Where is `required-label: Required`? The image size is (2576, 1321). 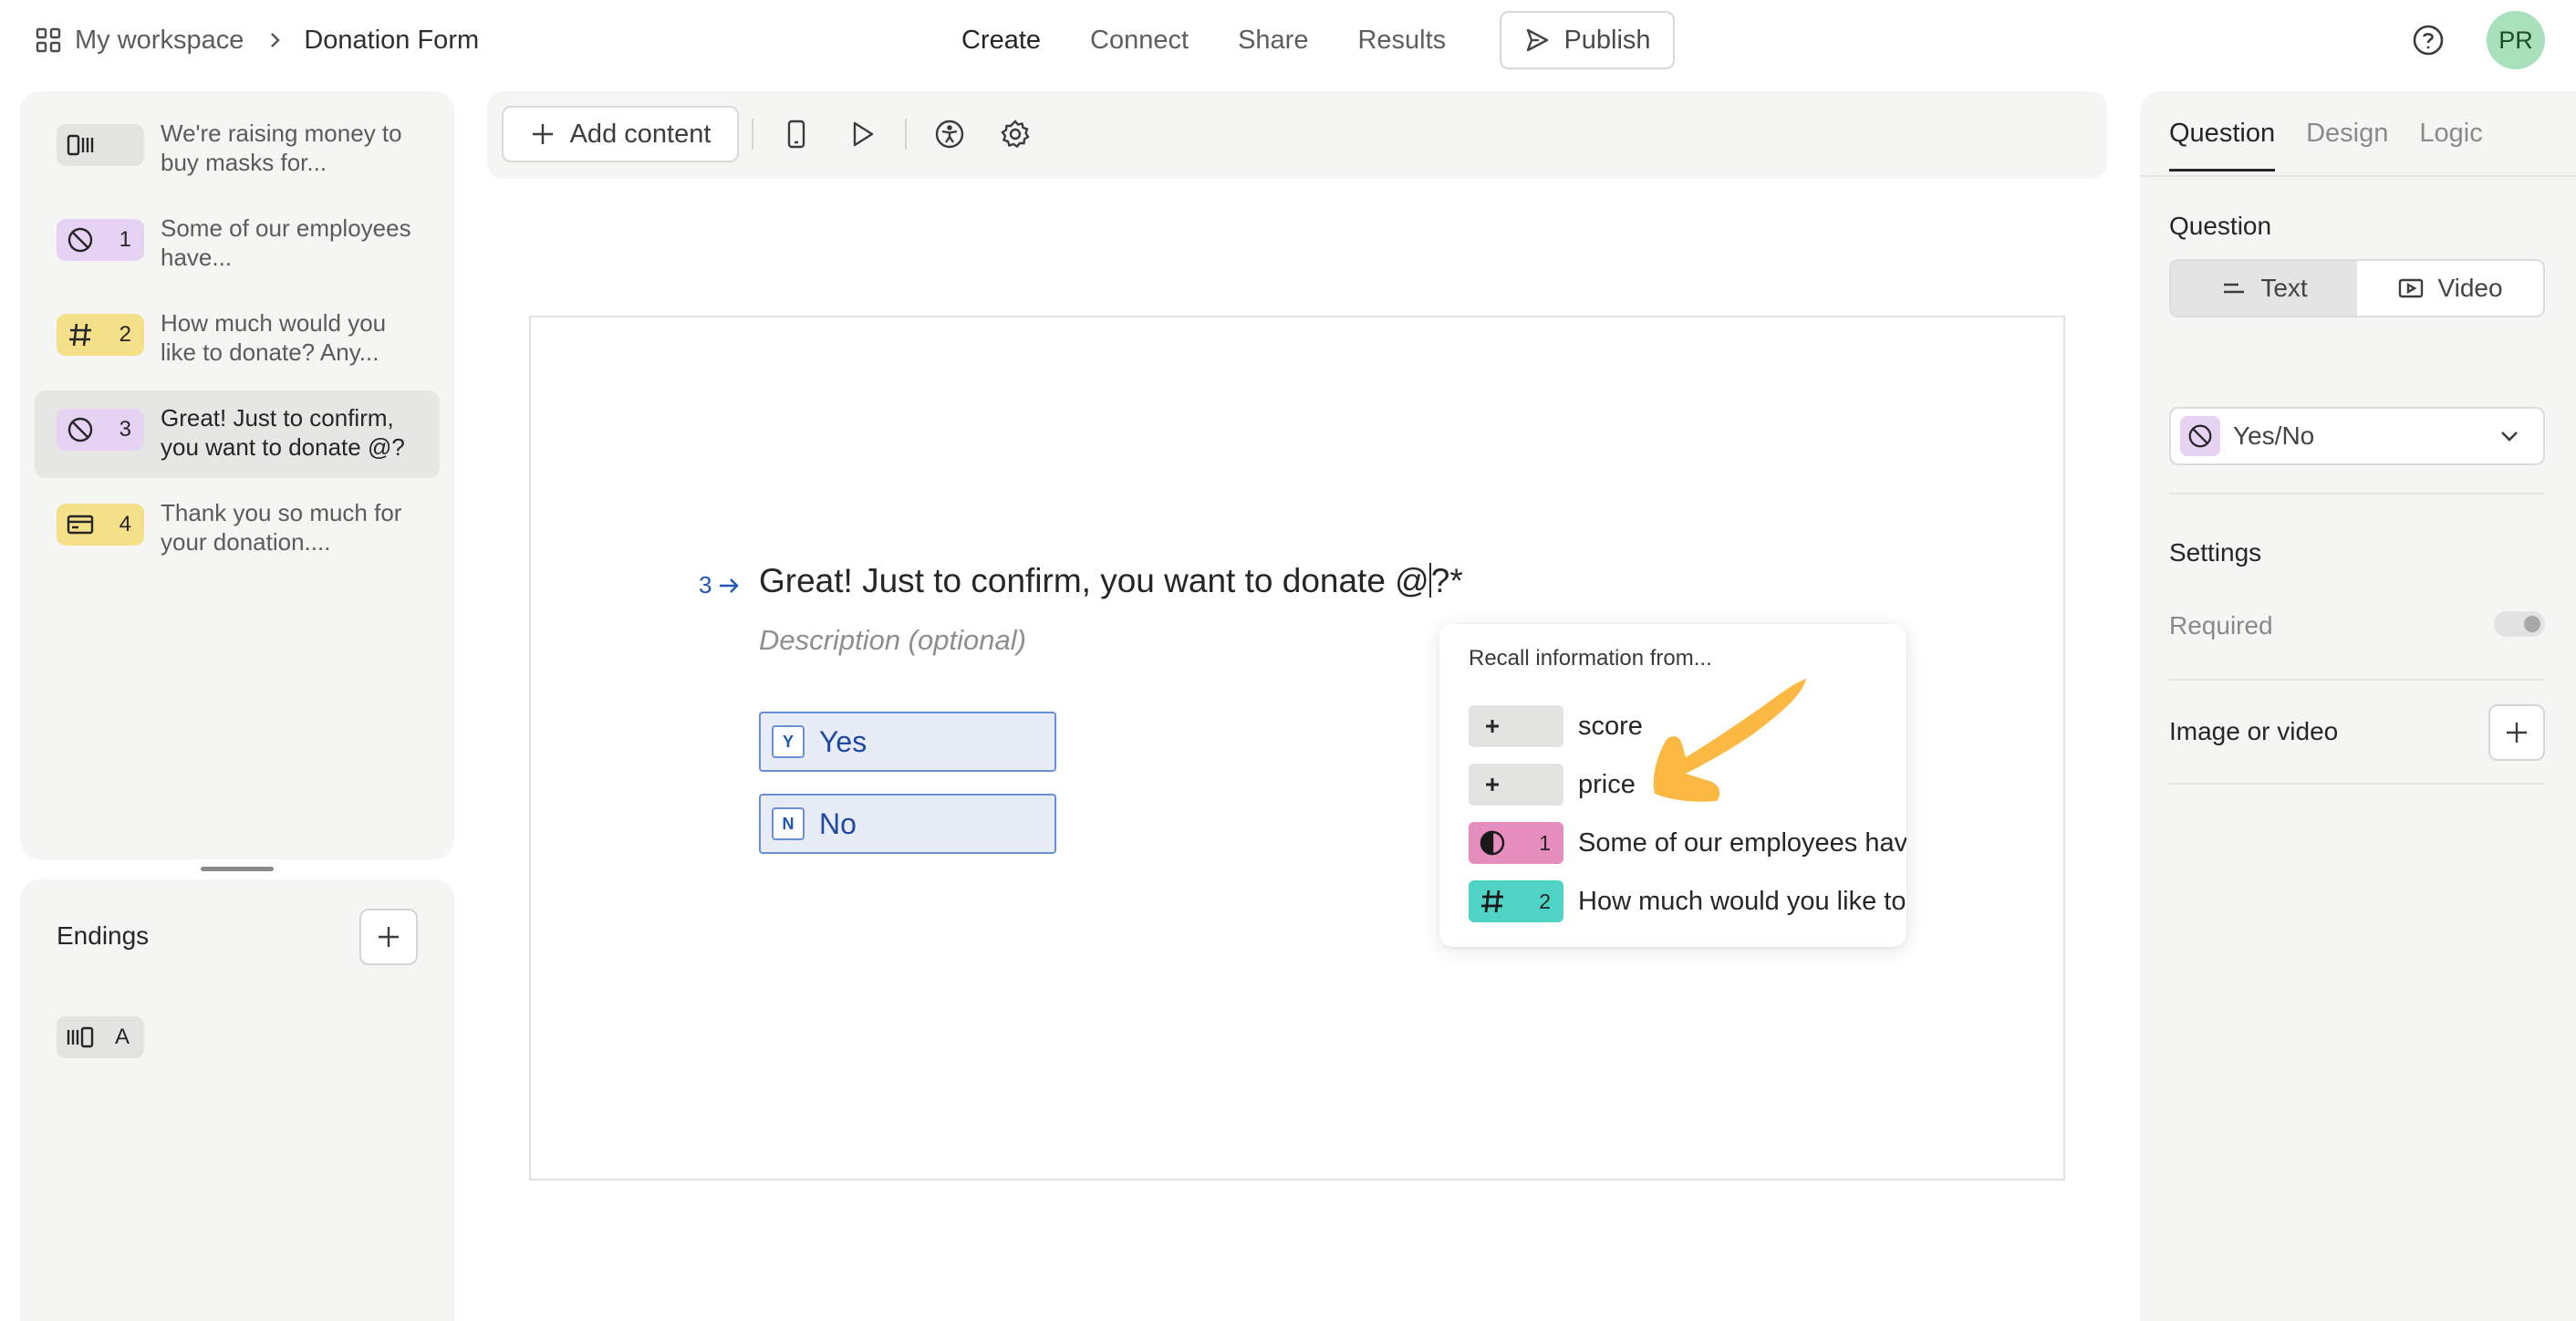
required-label: Required is located at coordinates (2221, 626).